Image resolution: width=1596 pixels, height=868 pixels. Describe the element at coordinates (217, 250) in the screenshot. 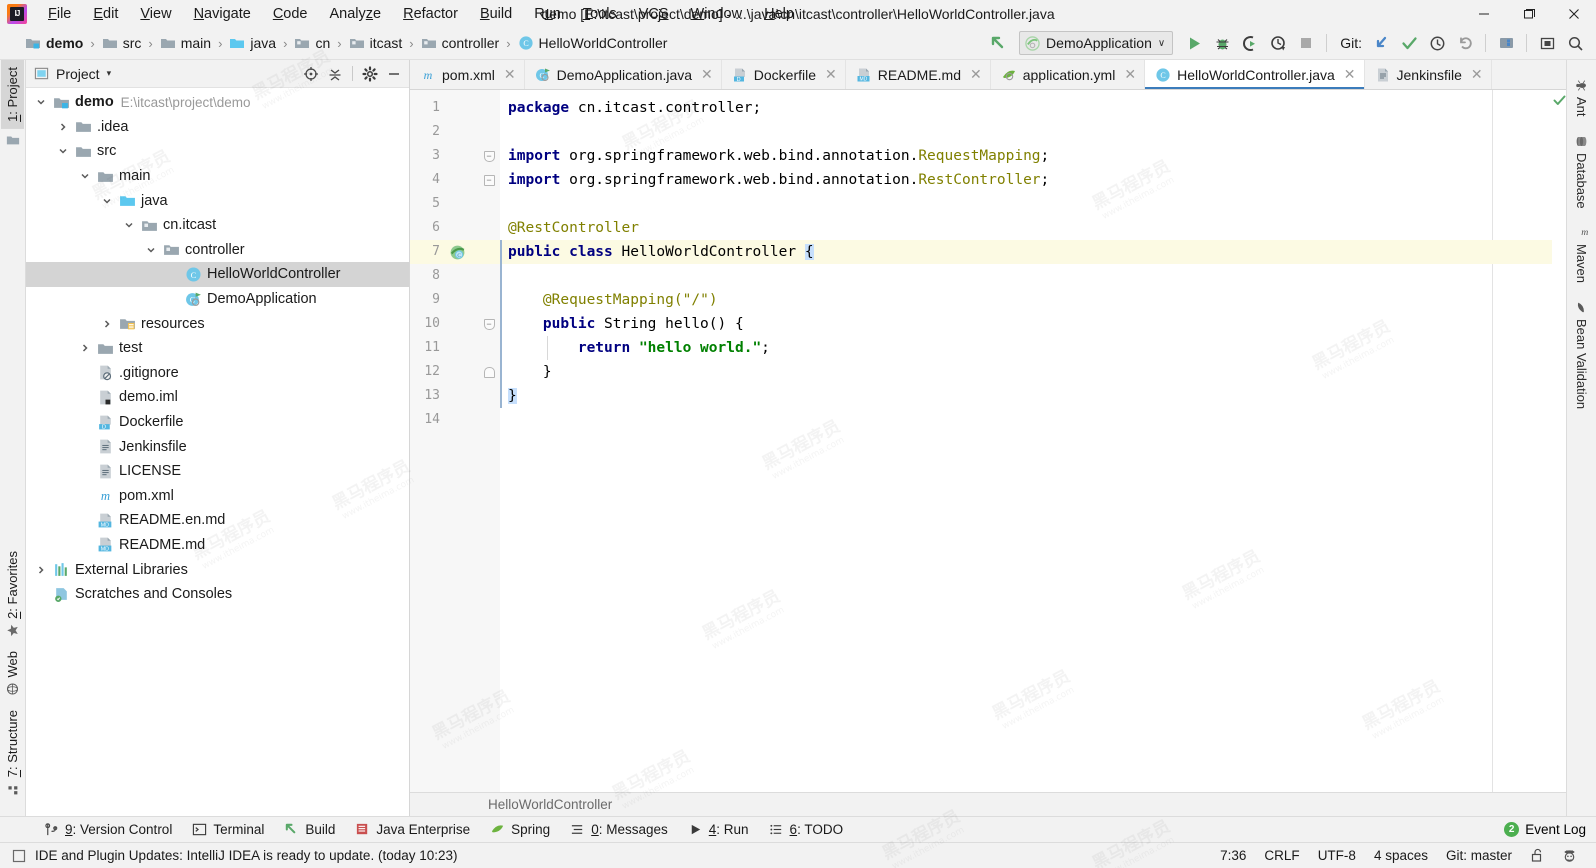

I see `tree-node-controller: controller` at that location.